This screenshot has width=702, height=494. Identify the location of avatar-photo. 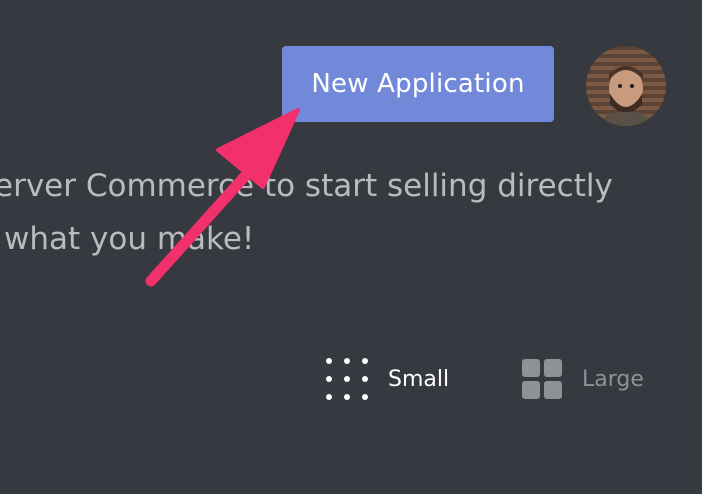
(626, 96).